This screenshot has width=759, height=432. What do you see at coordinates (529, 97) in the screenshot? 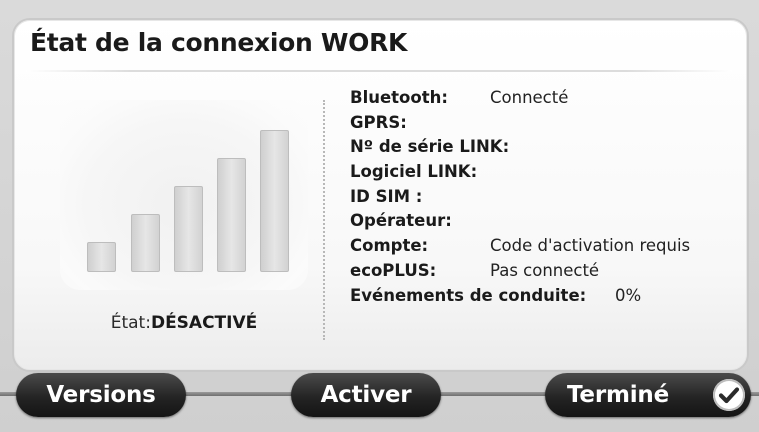
I see `info-value: Connecté` at bounding box center [529, 97].